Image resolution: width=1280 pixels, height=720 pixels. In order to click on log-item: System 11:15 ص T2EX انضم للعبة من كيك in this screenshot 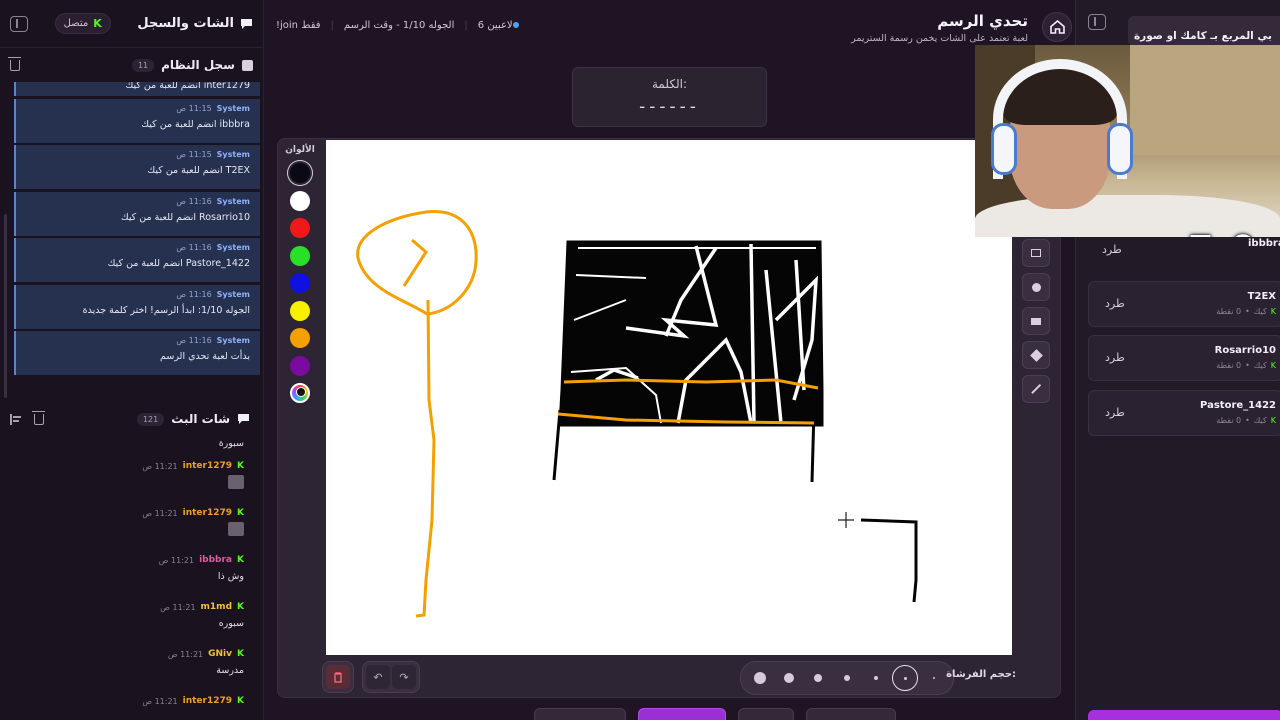, I will do `click(137, 167)`.